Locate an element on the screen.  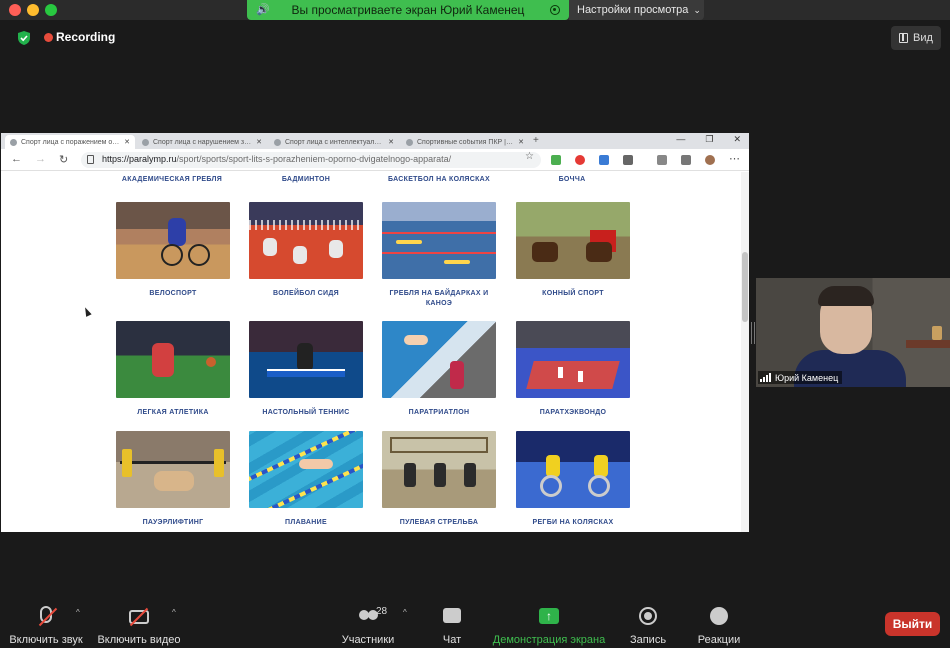
sport-card: НАСТОЛЬНЫЙ ТЕННИС is located at coordinates (306, 369).